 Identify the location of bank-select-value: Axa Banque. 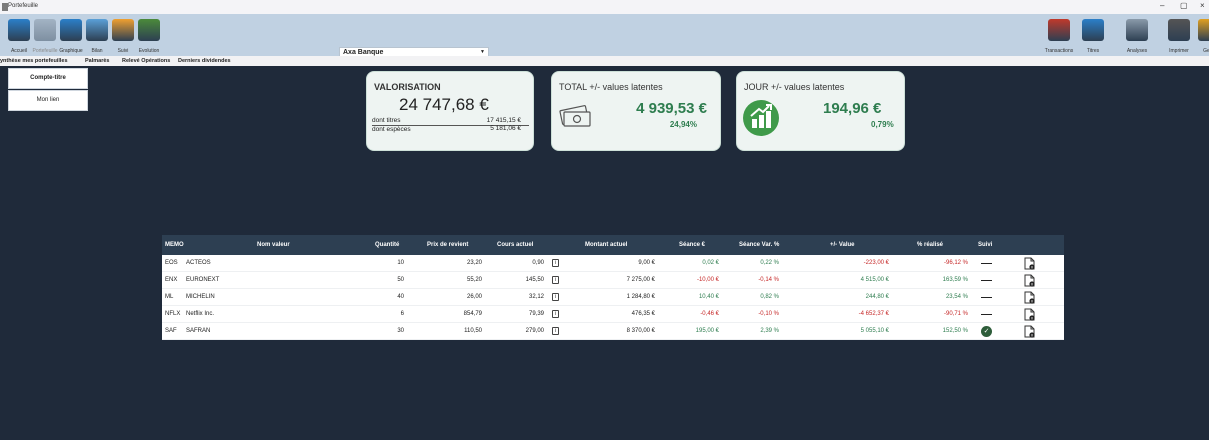
(363, 52).